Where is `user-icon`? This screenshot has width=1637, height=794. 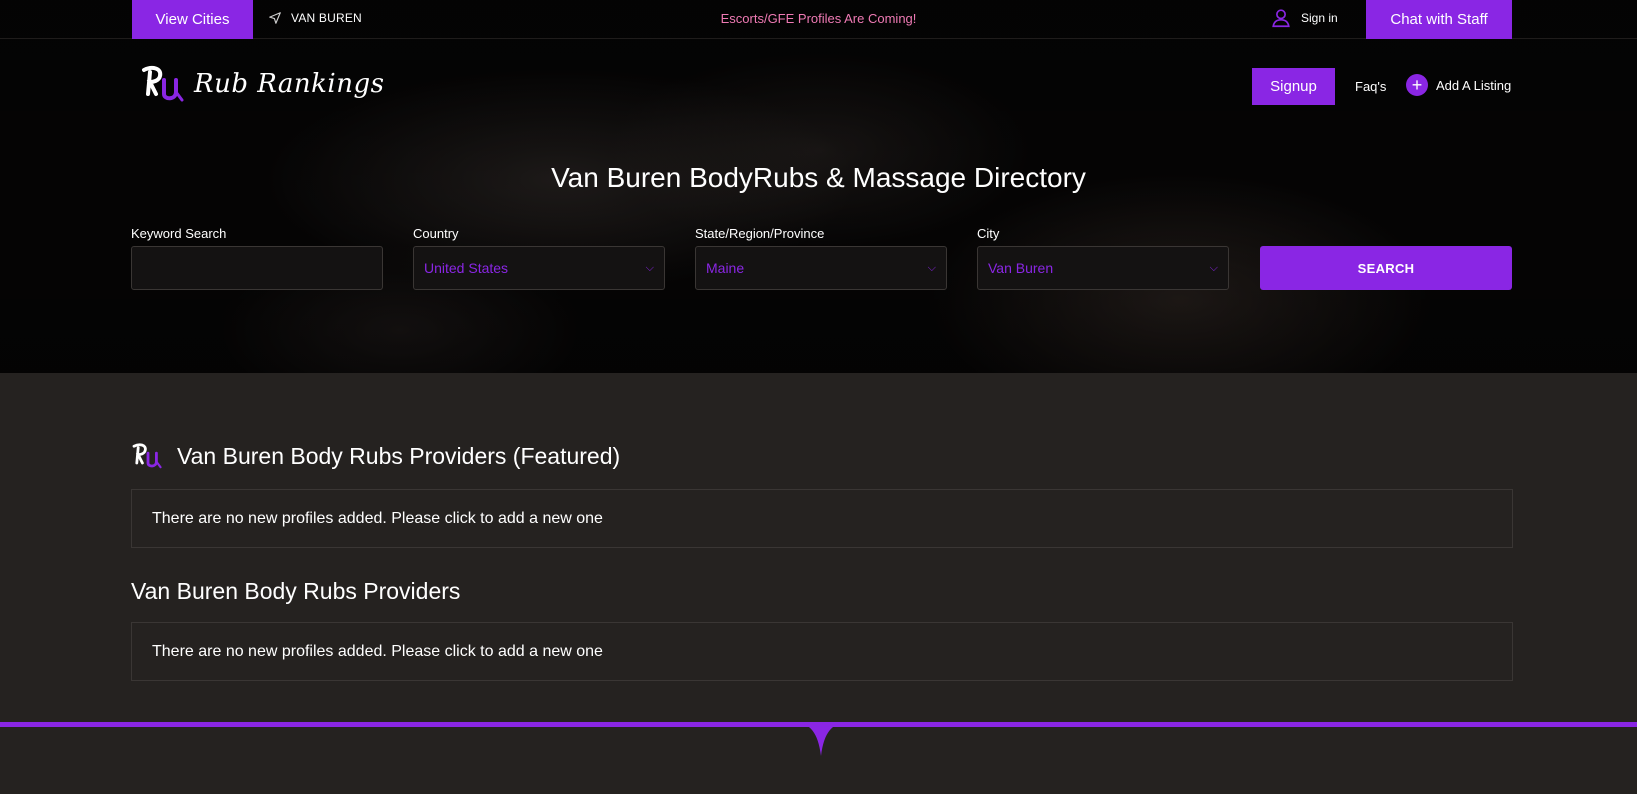
user-icon is located at coordinates (1281, 18).